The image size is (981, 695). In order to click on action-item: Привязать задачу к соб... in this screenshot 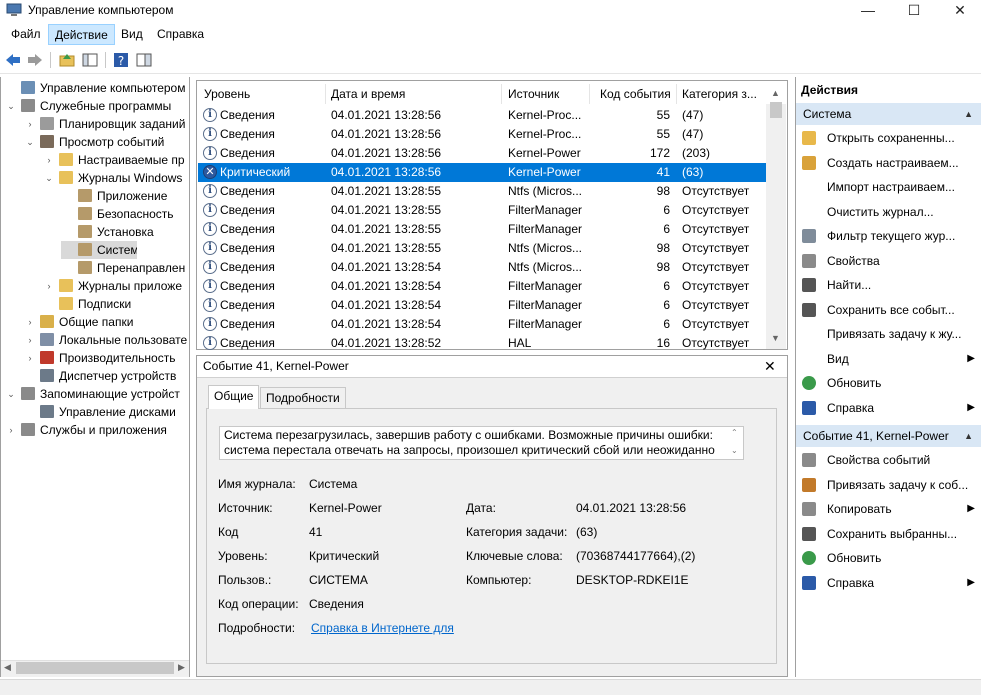, I will do `click(888, 485)`.